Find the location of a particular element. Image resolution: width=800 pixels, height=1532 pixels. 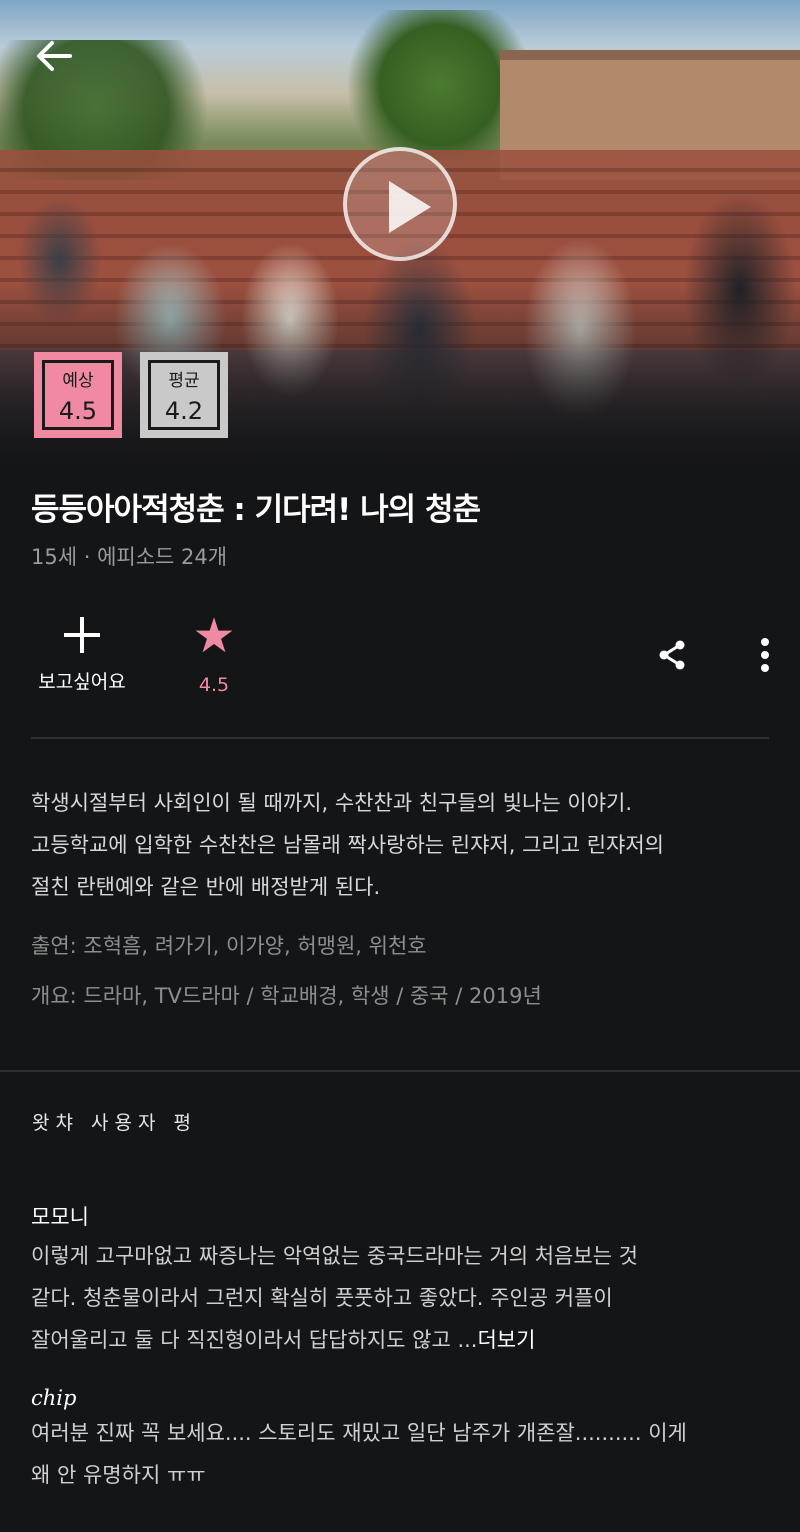

section-divider is located at coordinates (400, 1071).